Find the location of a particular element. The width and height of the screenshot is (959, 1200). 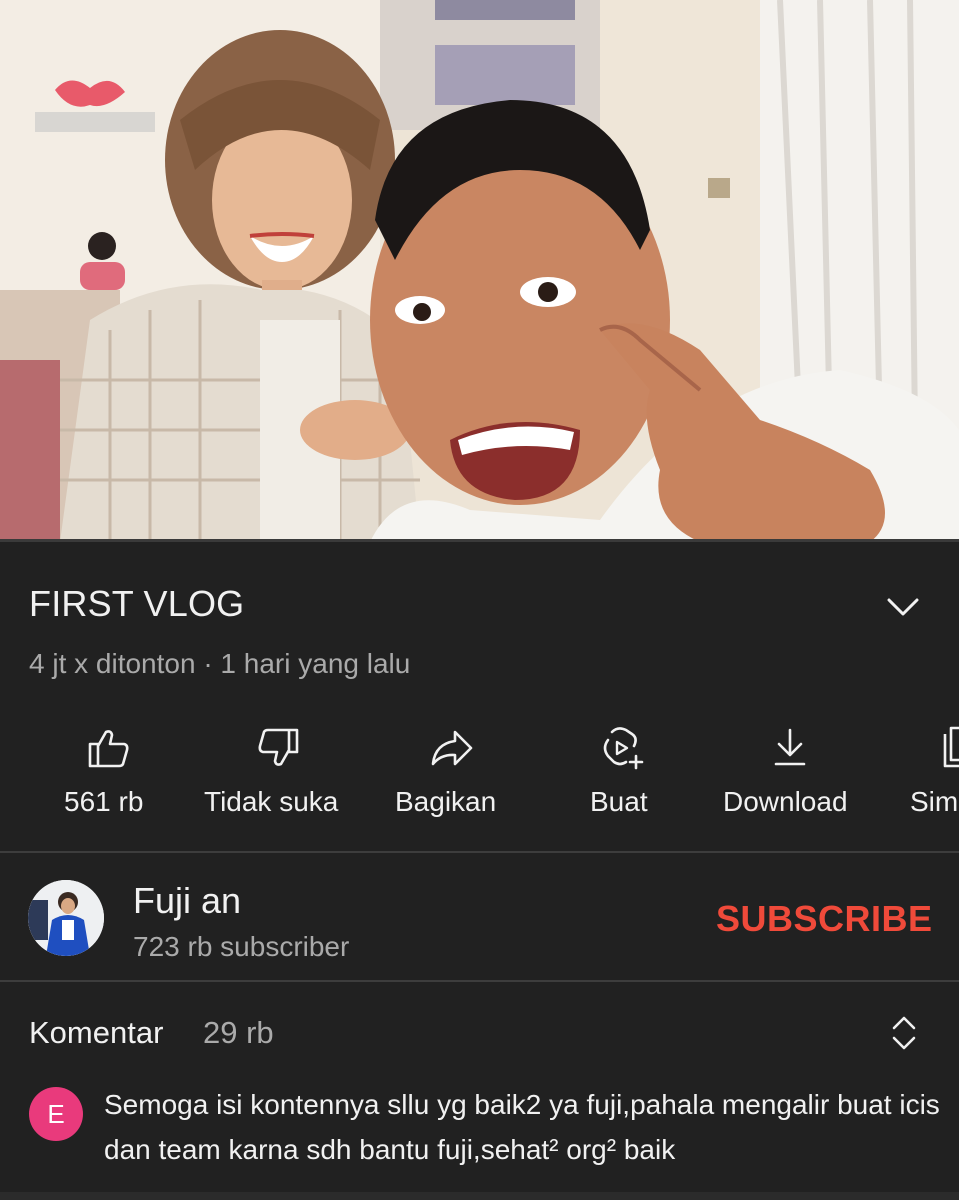

dislike-label: Tidak suka is located at coordinates (271, 801).